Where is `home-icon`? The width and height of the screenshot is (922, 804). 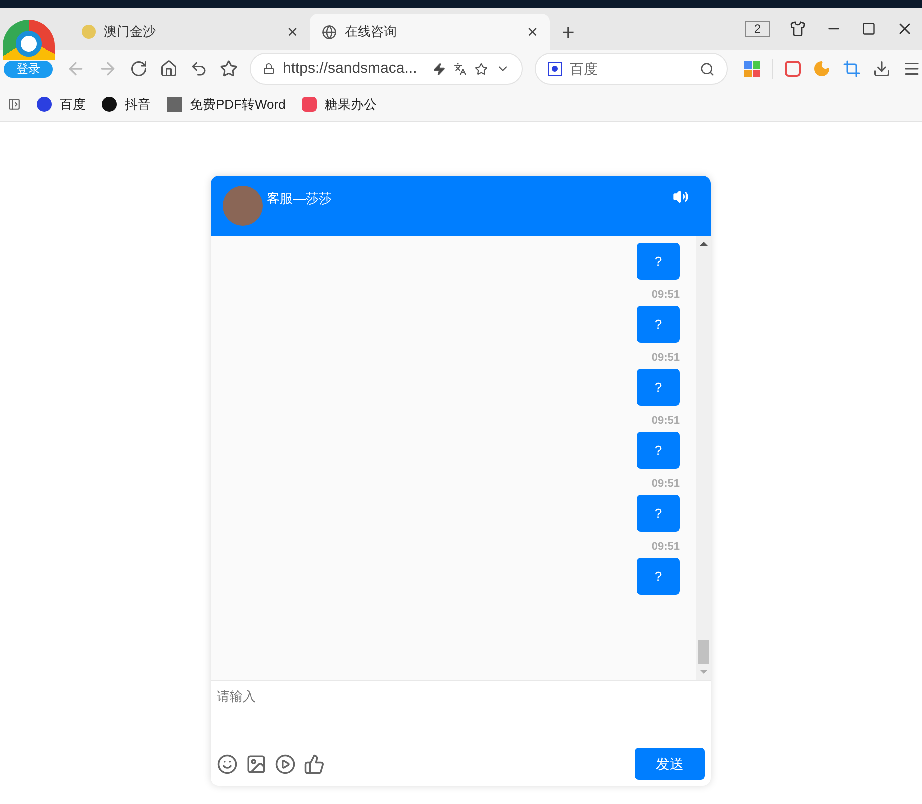
home-icon is located at coordinates (169, 69).